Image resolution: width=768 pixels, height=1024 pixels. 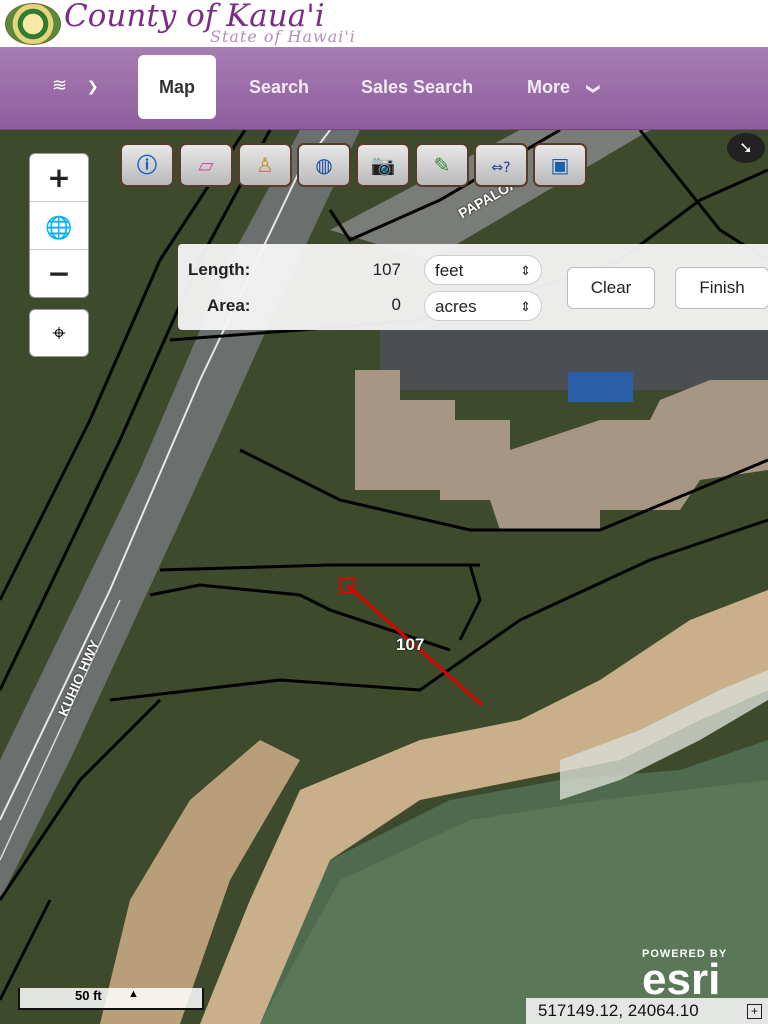 I want to click on print-tool-button: ▣, so click(x=560, y=165).